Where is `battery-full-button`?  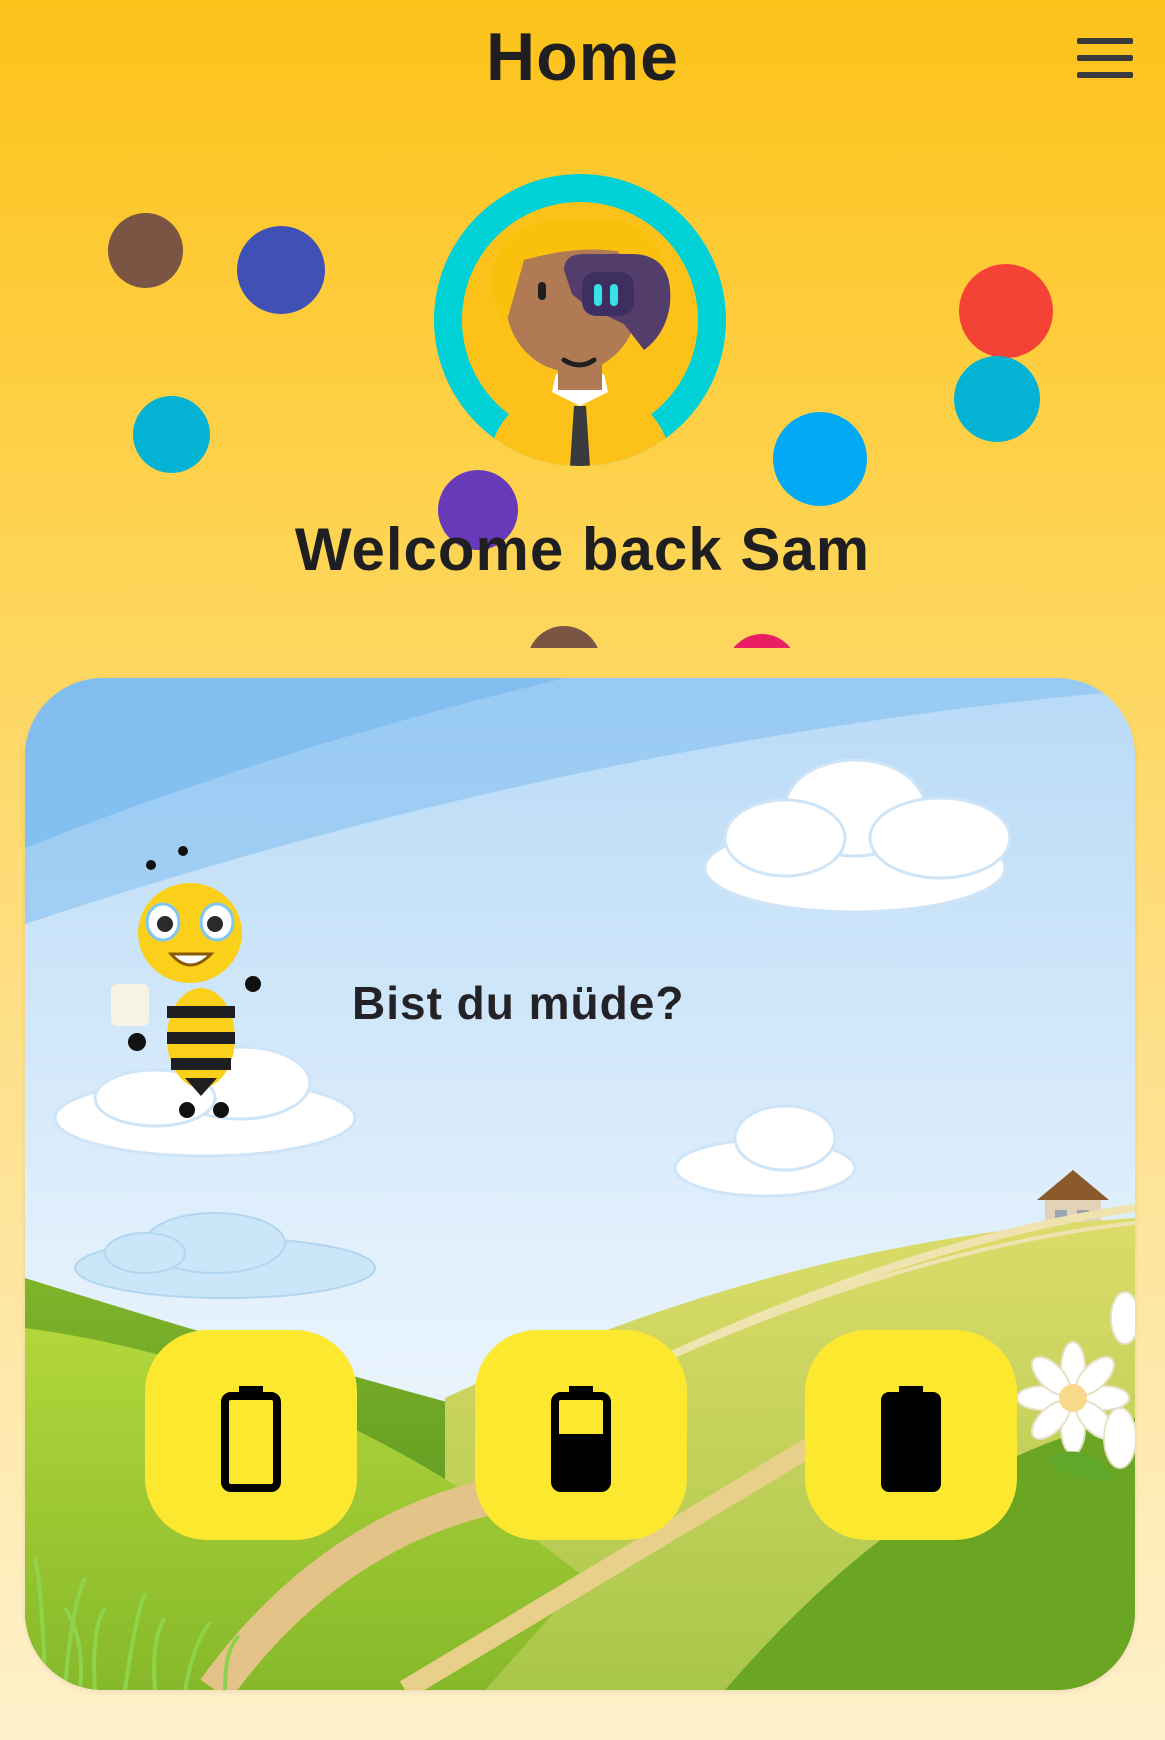 battery-full-button is located at coordinates (911, 1435).